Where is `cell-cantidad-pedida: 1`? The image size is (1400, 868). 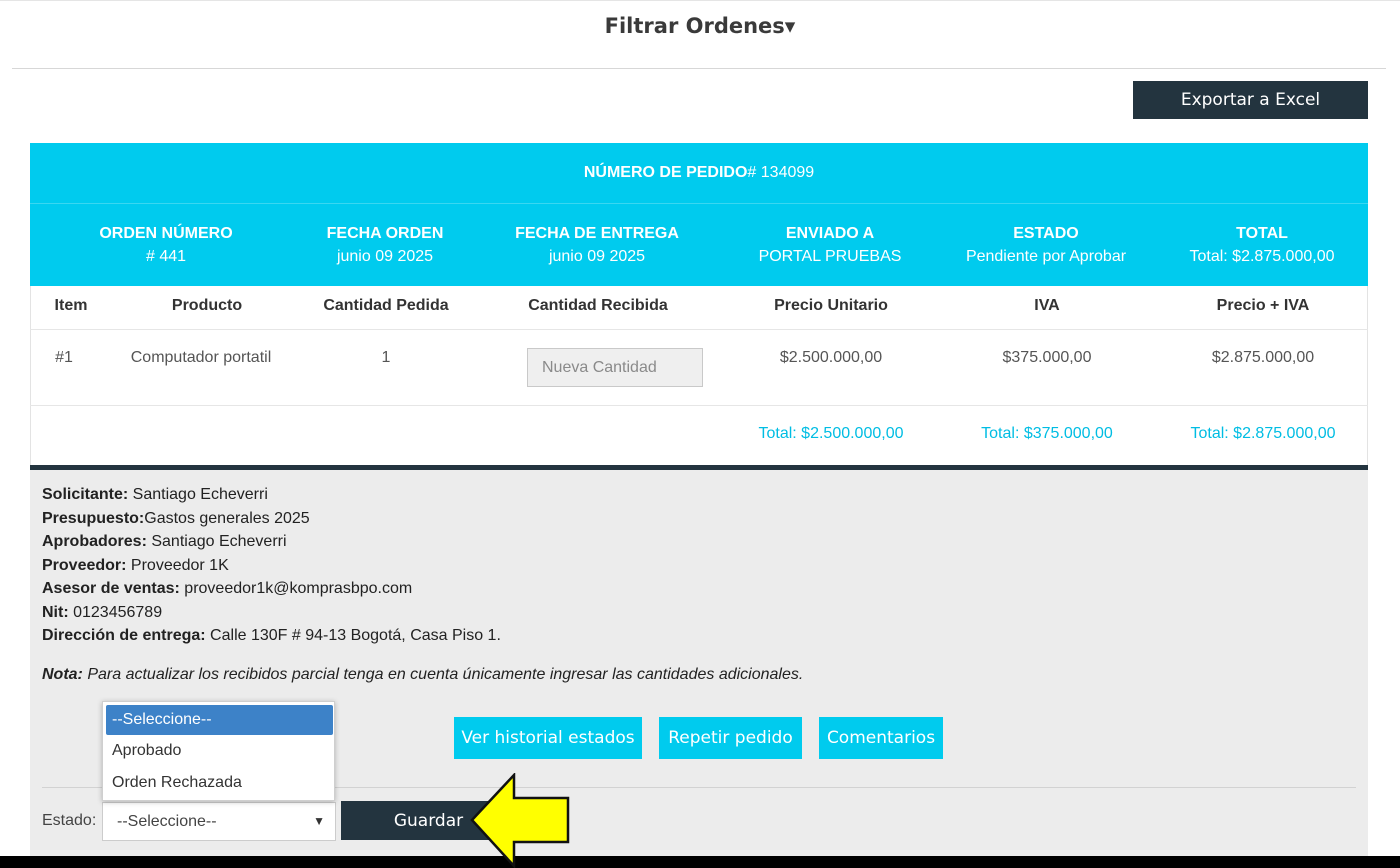 cell-cantidad-pedida: 1 is located at coordinates (386, 357).